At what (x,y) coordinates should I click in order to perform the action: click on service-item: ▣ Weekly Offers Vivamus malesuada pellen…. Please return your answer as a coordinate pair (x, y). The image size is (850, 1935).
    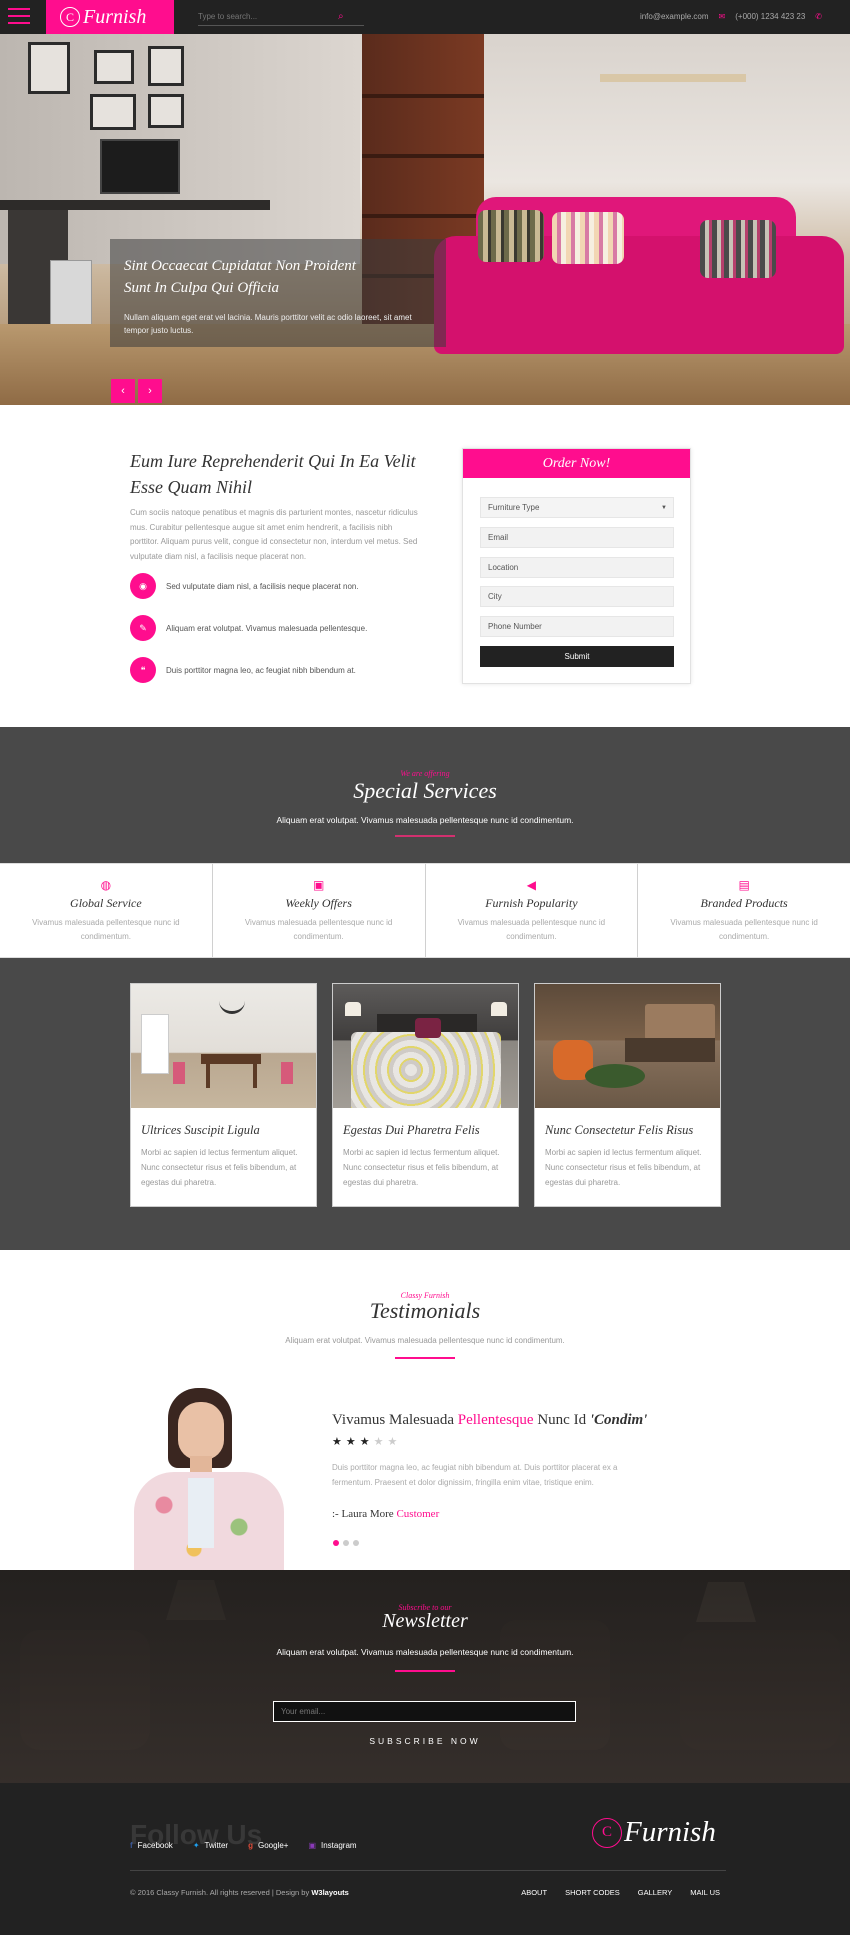
    Looking at the image, I should click on (319, 910).